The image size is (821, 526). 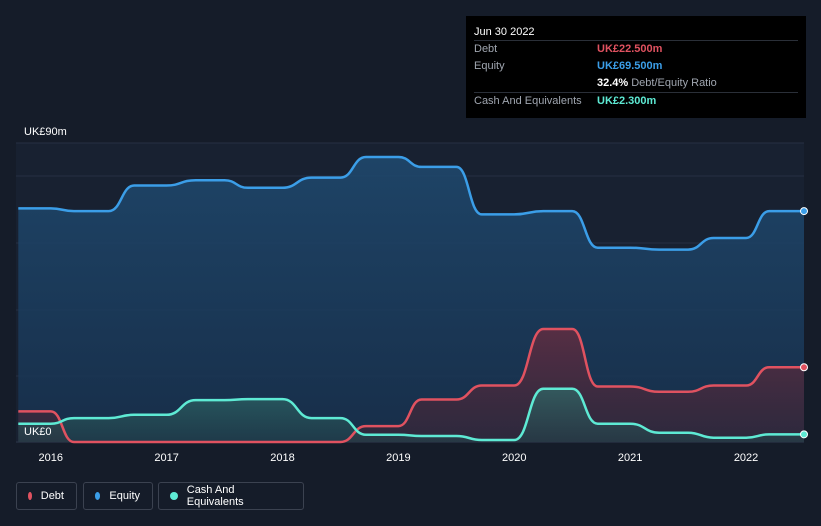 What do you see at coordinates (52, 496) in the screenshot?
I see `legend-label: Debt` at bounding box center [52, 496].